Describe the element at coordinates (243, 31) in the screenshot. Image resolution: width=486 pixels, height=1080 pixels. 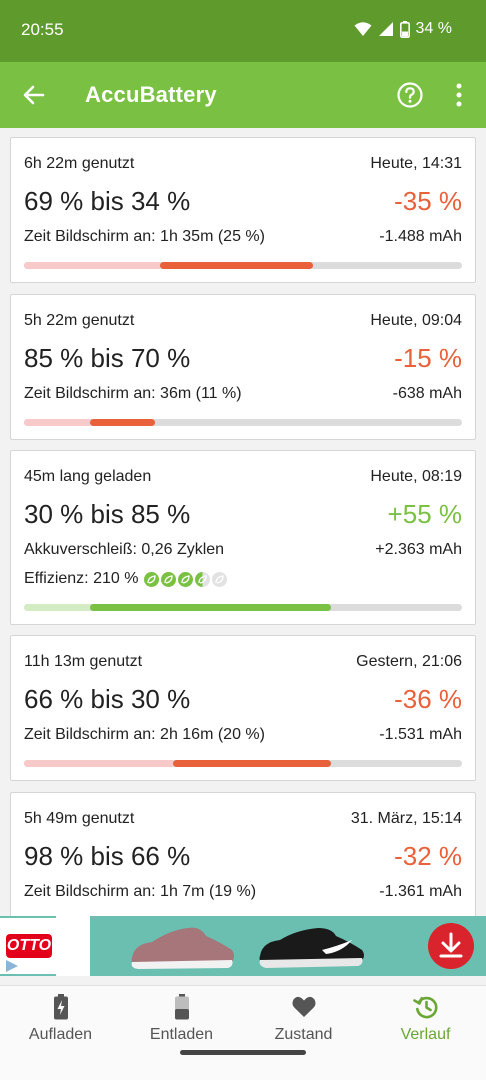
I see `status-bar: 20:55 34 %` at that location.